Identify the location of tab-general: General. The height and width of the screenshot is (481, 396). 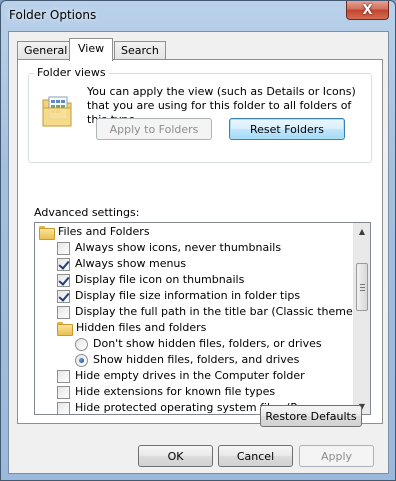
(46, 50).